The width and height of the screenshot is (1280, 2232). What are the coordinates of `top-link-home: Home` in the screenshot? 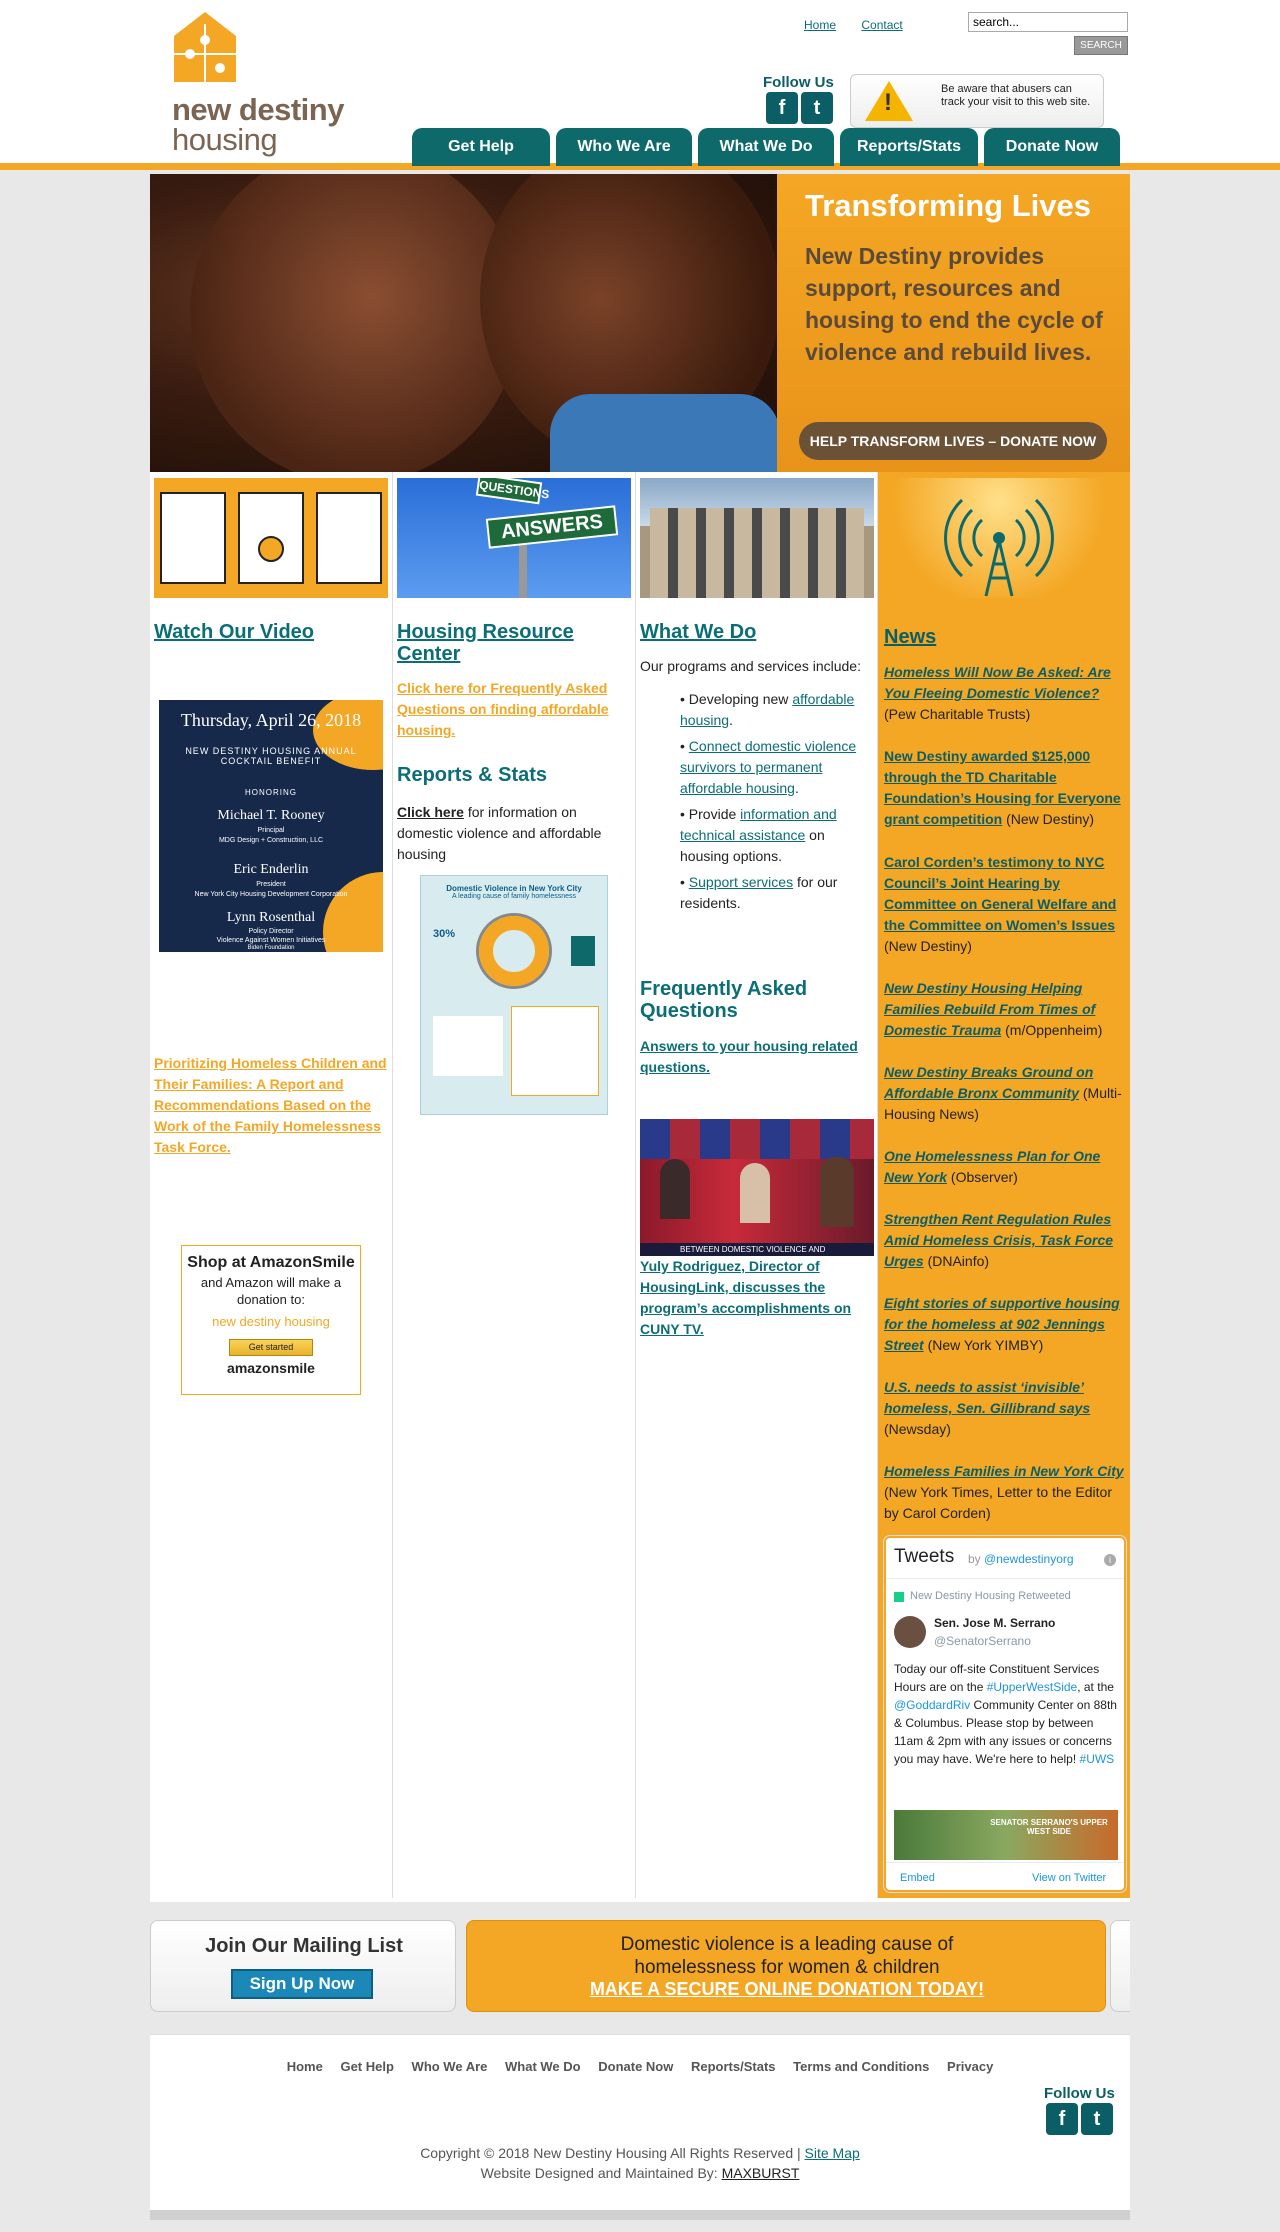 It's located at (820, 25).